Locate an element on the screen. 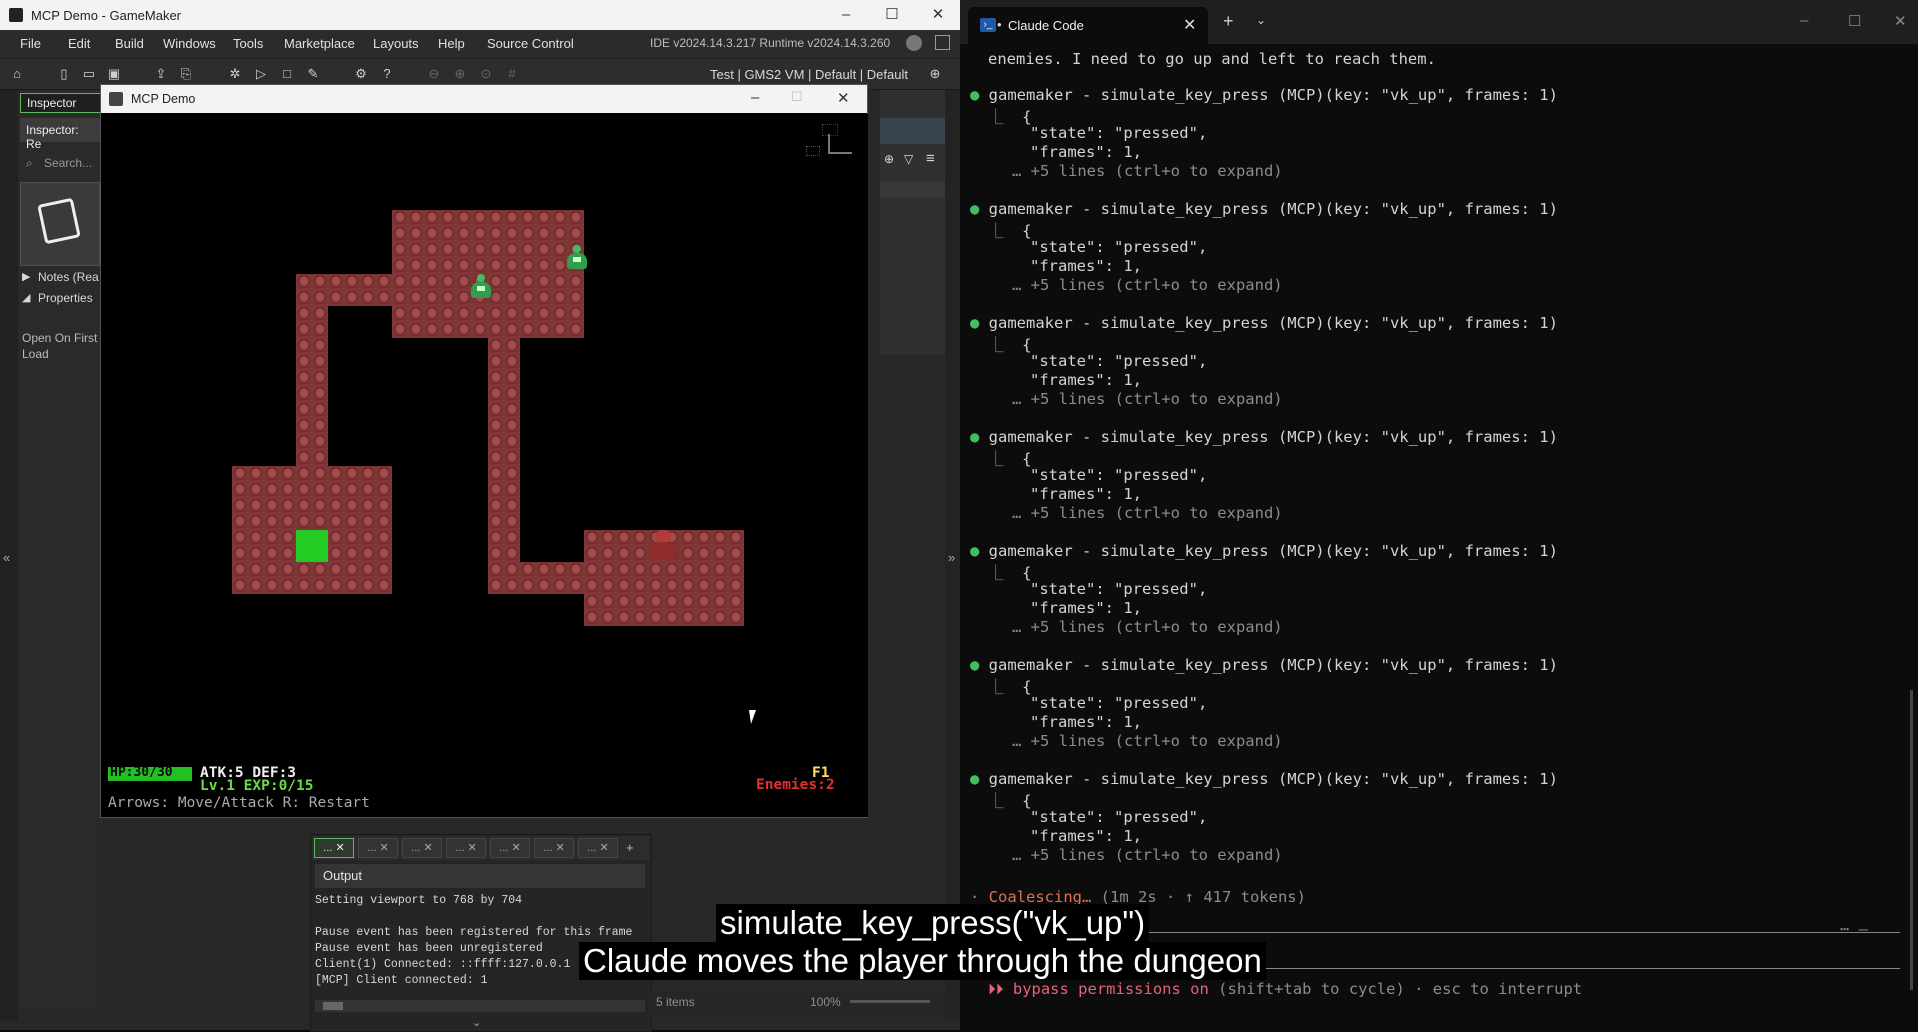  menu-edit: Edit is located at coordinates (79, 43).